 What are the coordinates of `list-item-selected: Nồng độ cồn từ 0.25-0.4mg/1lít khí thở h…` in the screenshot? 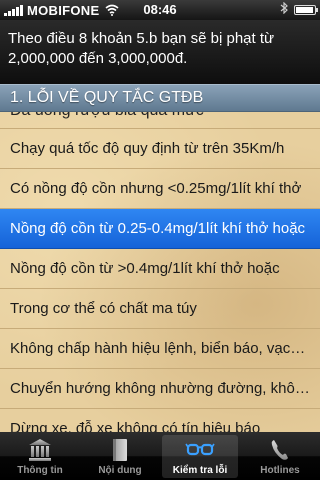 It's located at (160, 229).